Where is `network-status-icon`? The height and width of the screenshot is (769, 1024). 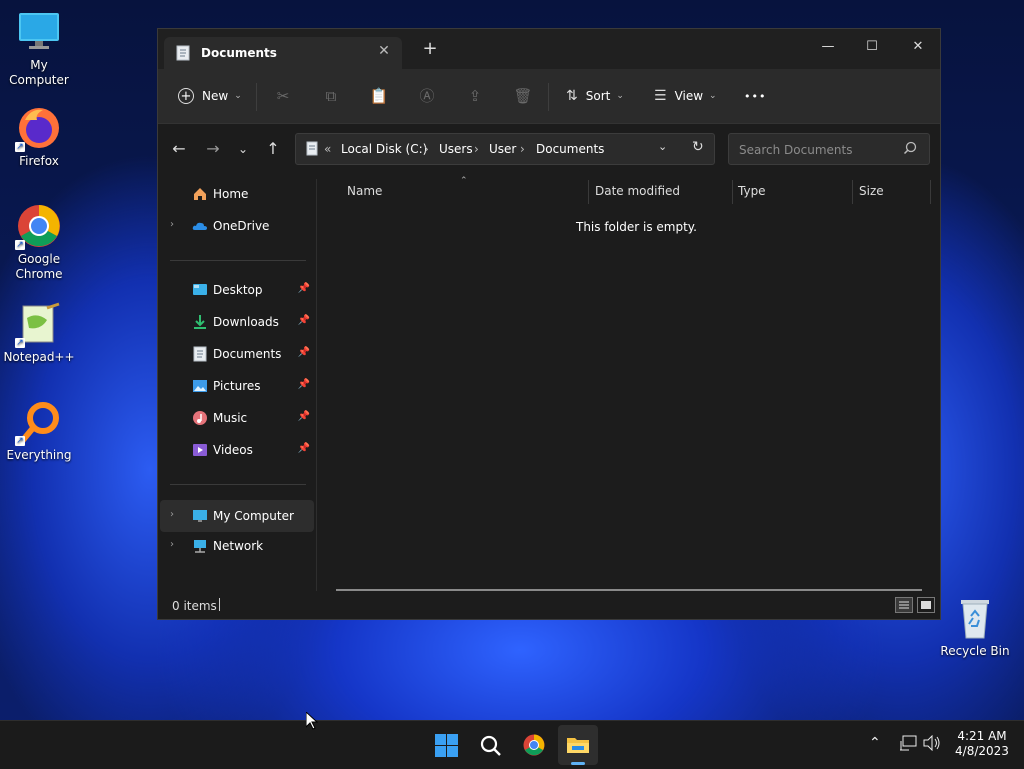 network-status-icon is located at coordinates (908, 745).